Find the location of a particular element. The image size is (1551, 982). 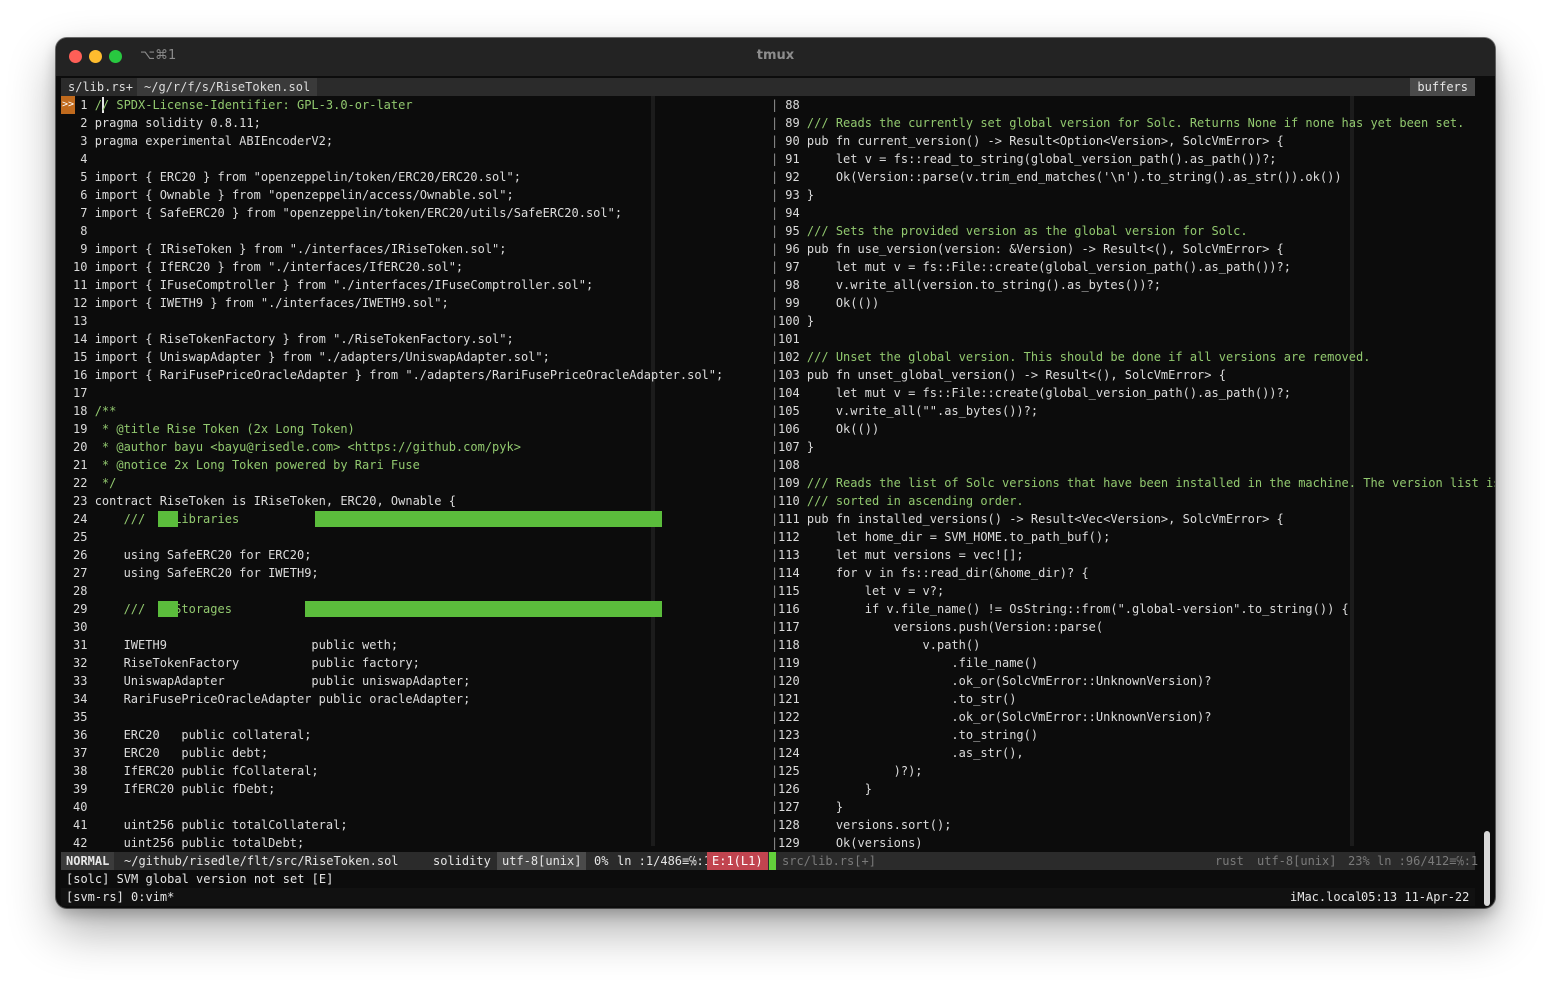

right-line: 122 .ok_or(SolcVmError::UnknownVersion)? is located at coordinates (995, 717).